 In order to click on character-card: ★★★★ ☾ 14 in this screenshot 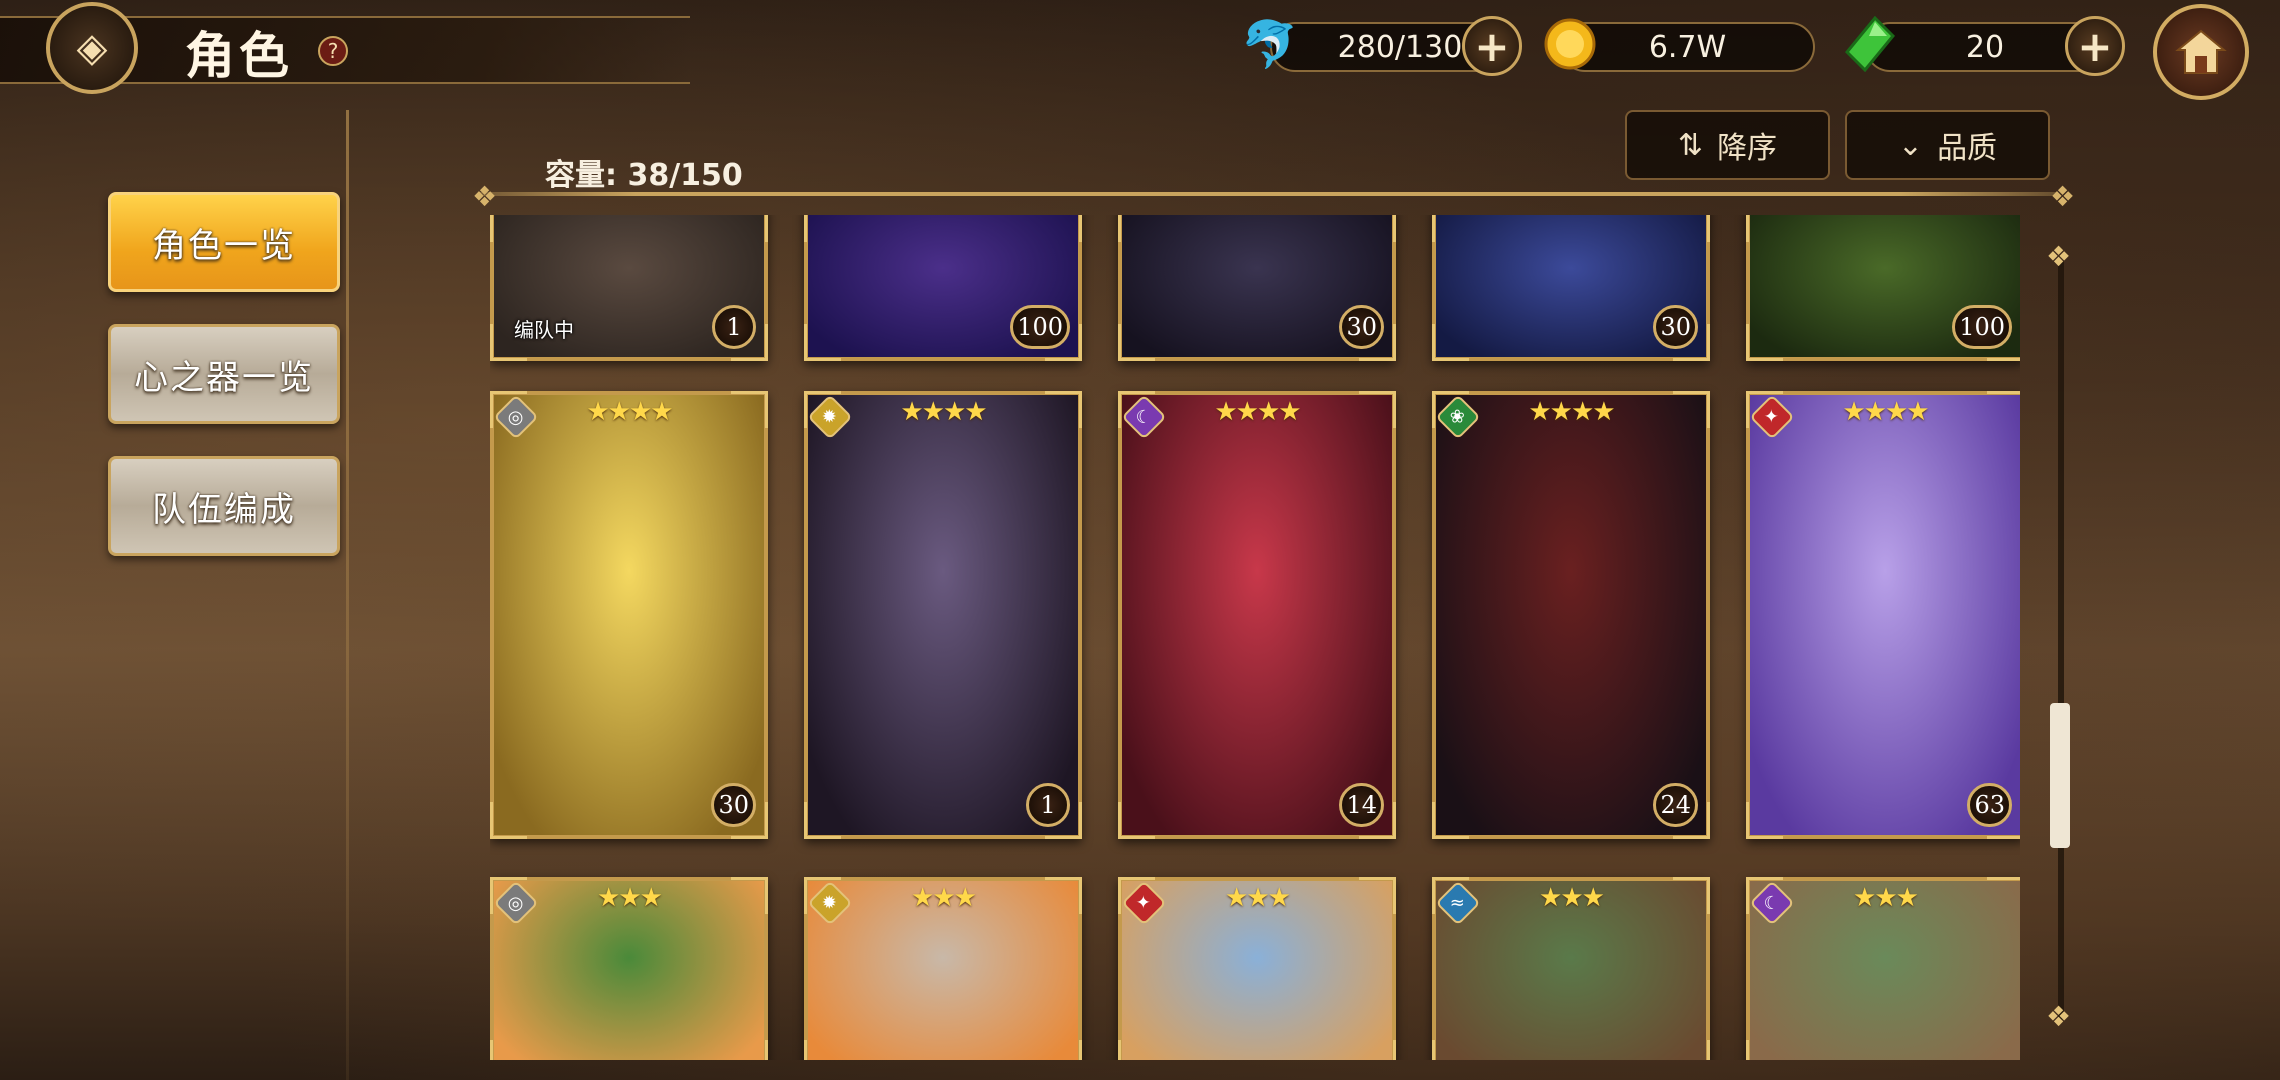, I will do `click(1257, 615)`.